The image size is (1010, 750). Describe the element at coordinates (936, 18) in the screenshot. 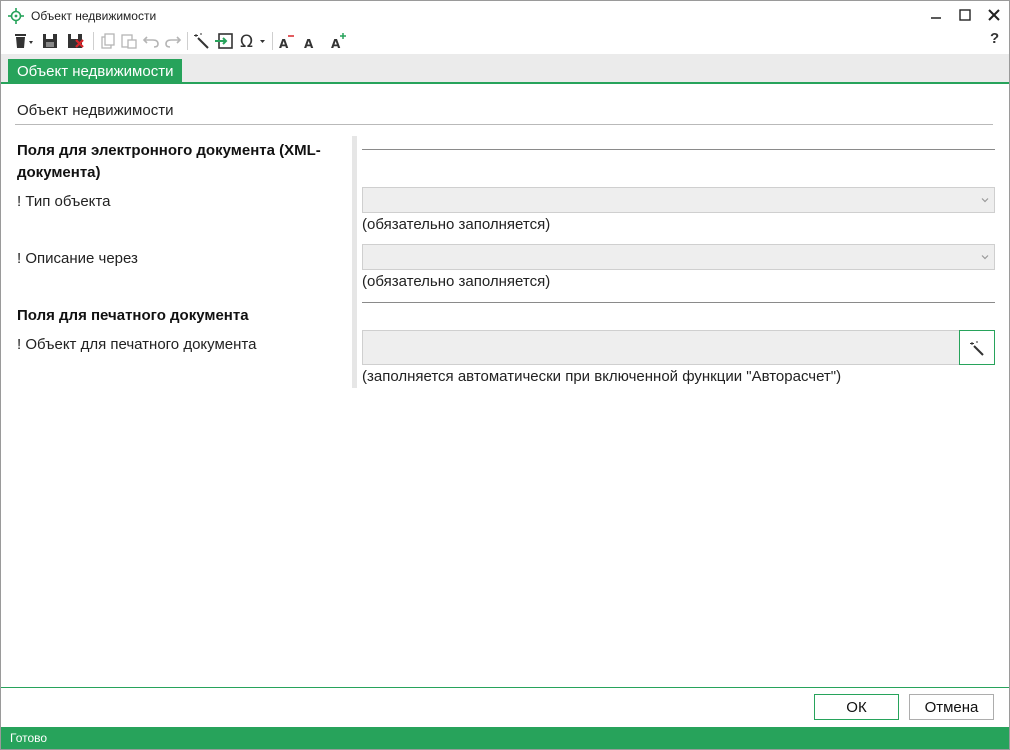

I see `minimize-icon` at that location.